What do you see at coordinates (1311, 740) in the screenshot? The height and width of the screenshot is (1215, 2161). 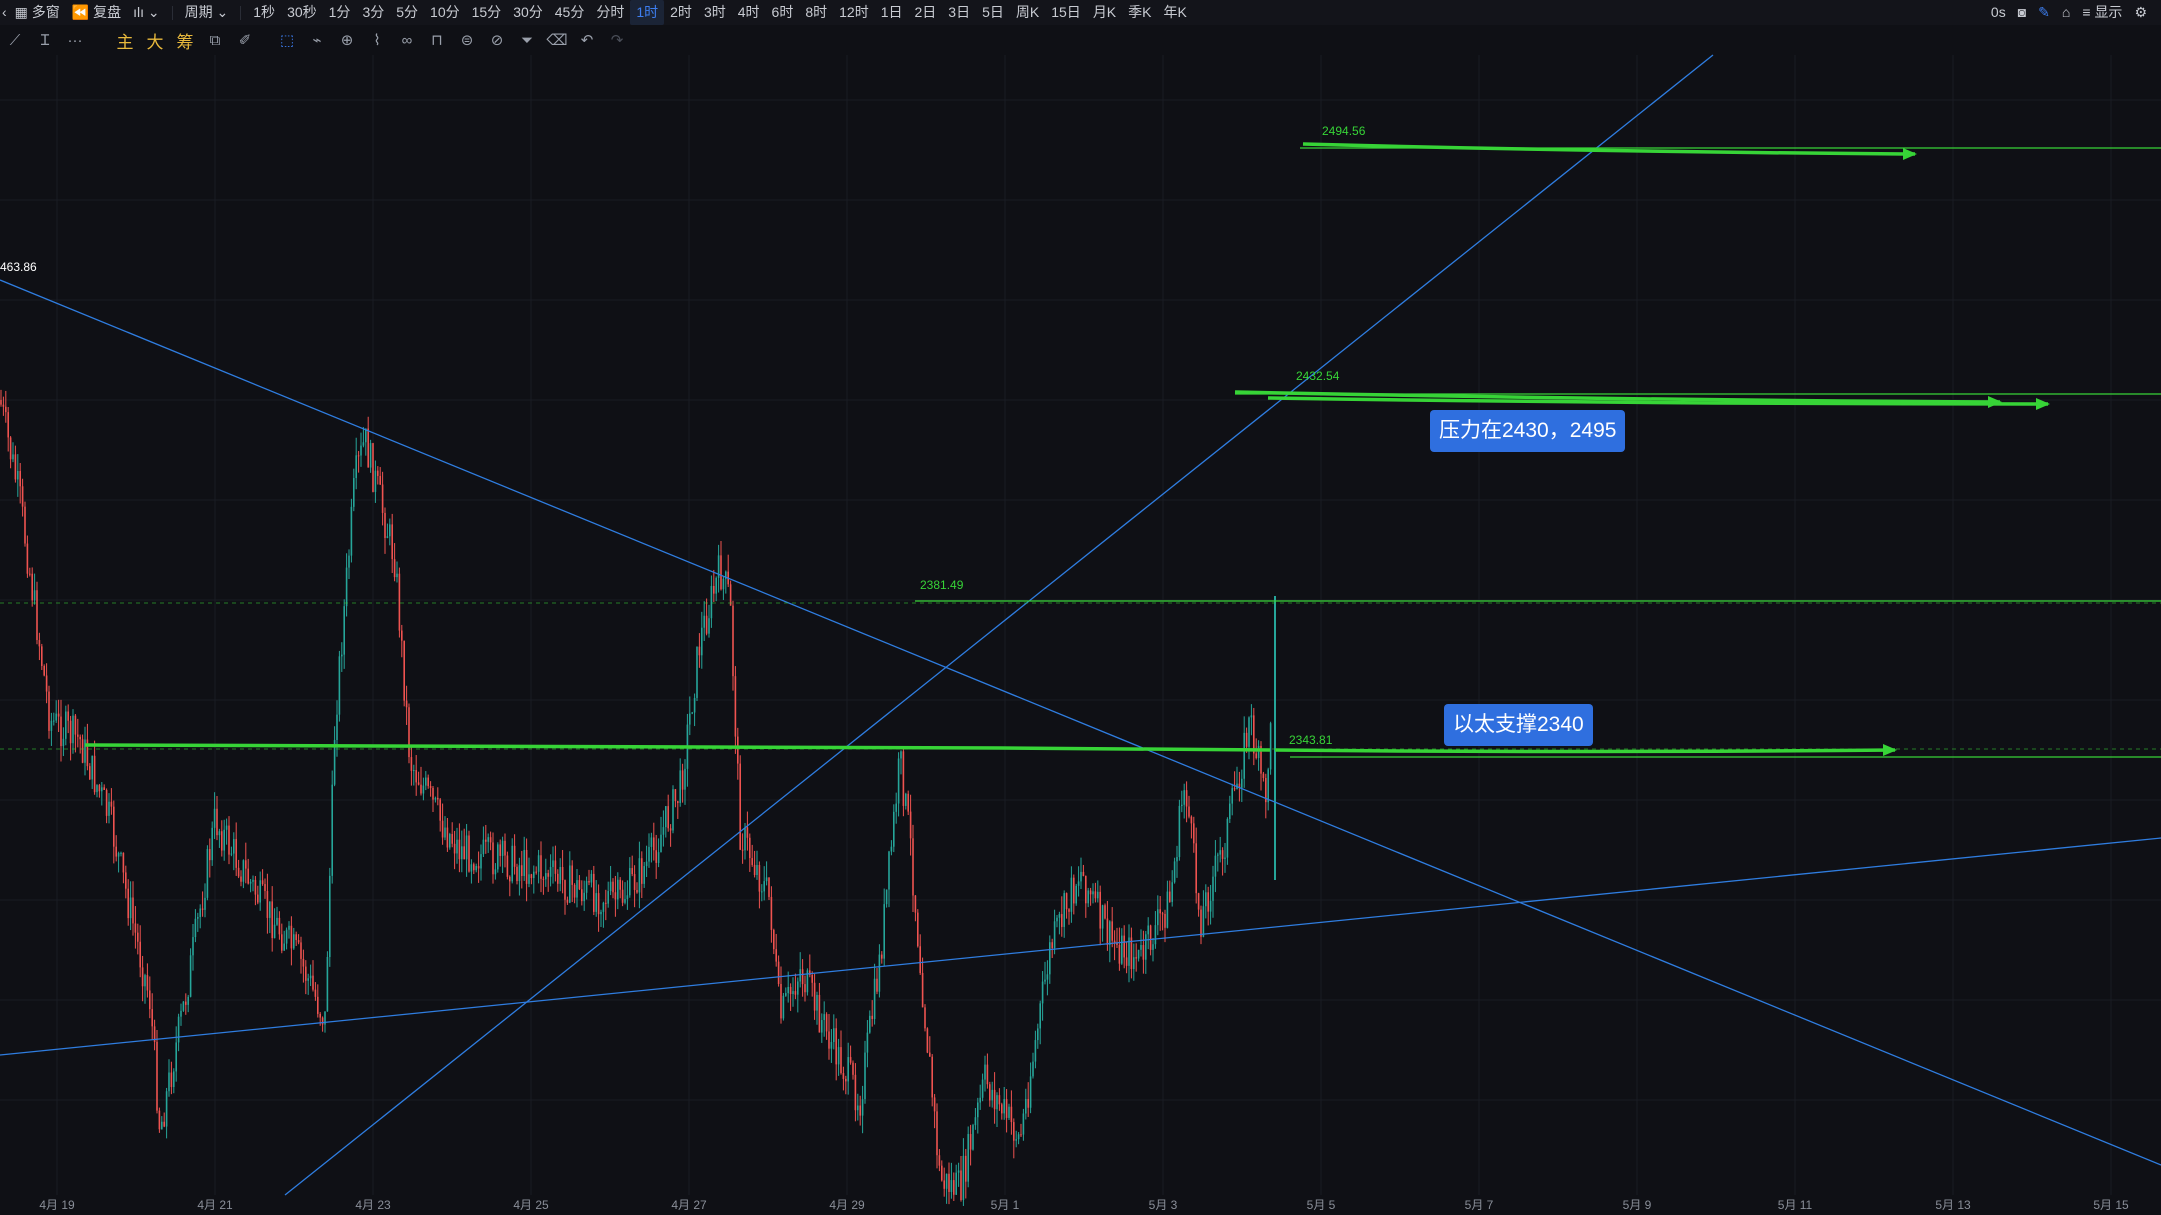 I see `level-label-2343: 2343.81` at bounding box center [1311, 740].